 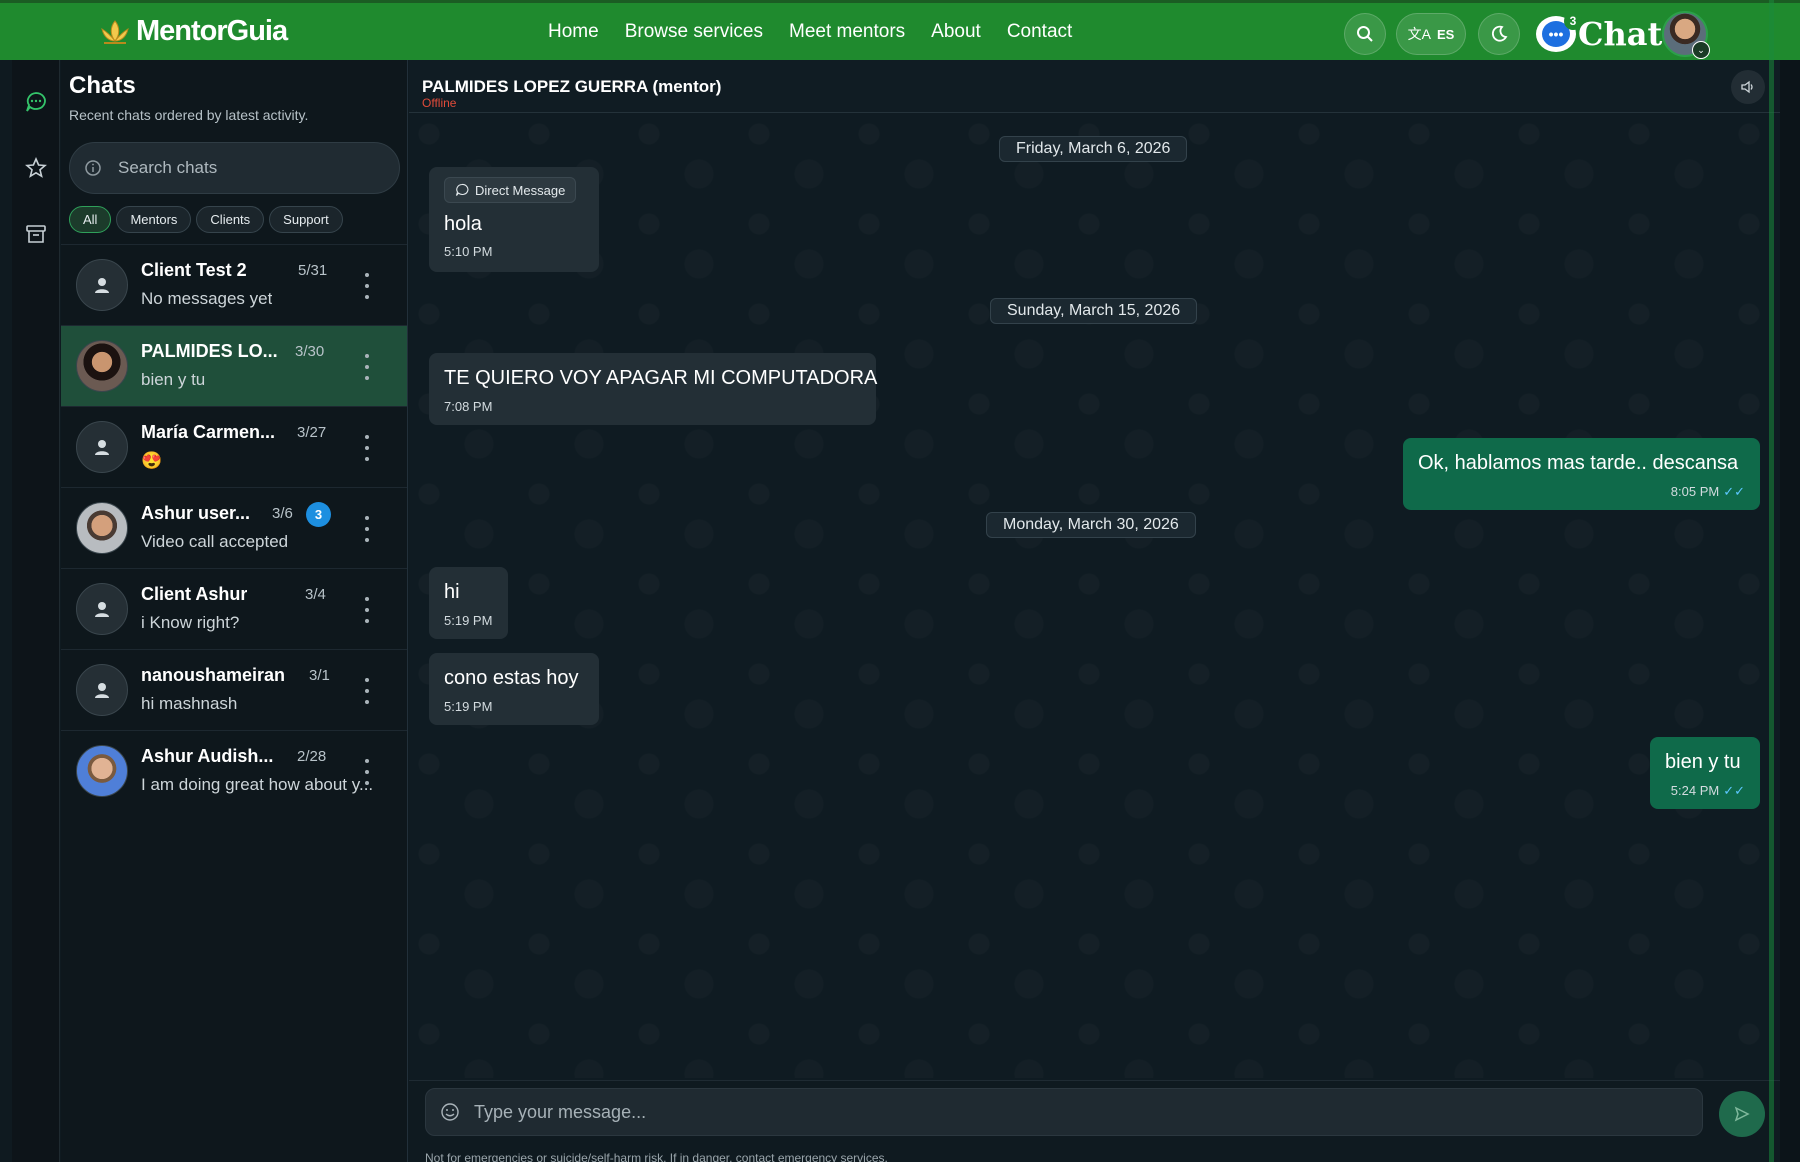 I want to click on chat-list-item: Client Test 2 5/31 No messages yet, so click(x=234, y=284).